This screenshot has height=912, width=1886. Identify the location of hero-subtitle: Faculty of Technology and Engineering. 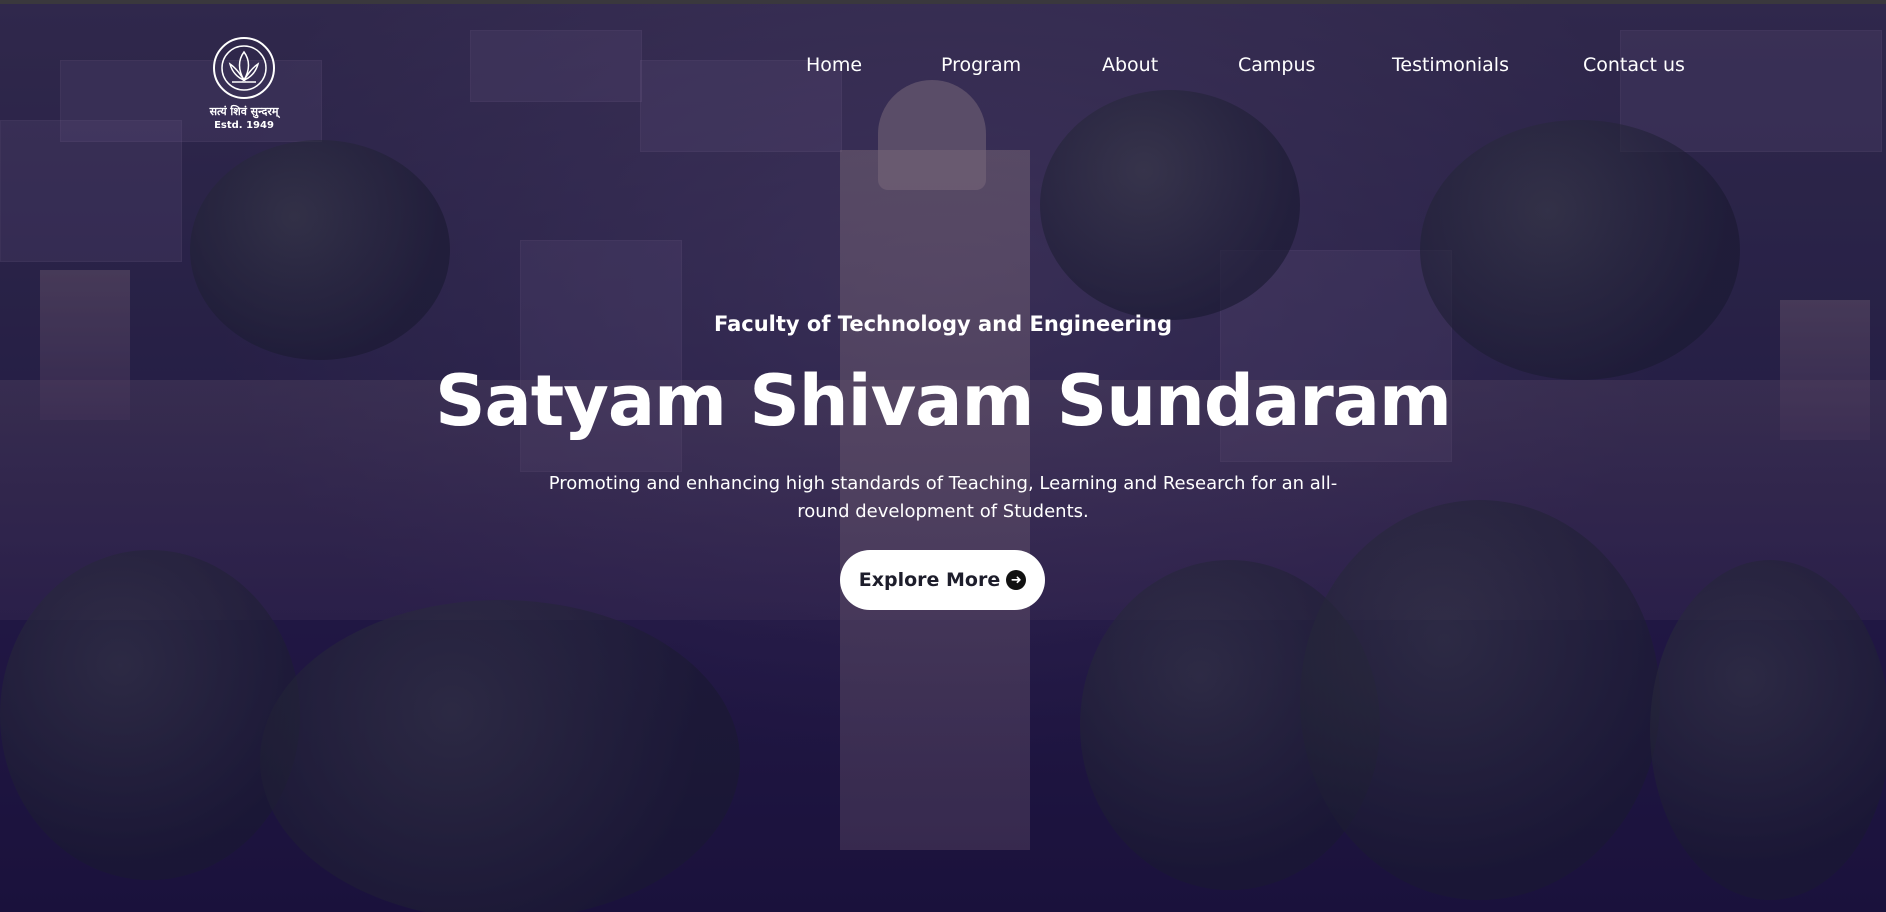
(943, 324).